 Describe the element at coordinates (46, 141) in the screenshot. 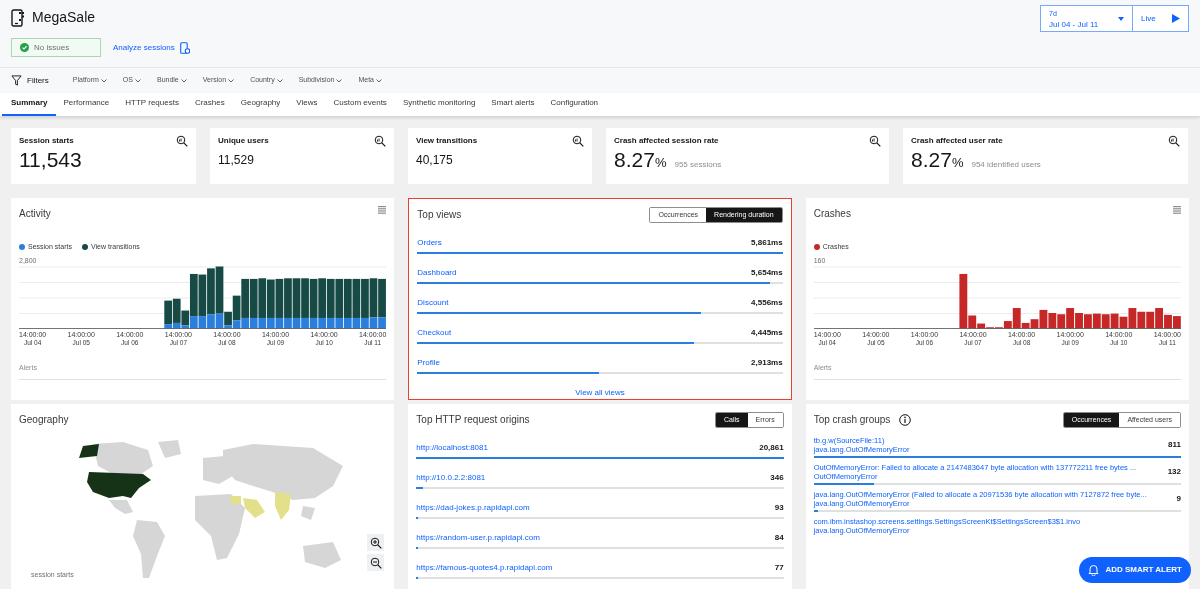

I see `stat-title: Session starts` at that location.